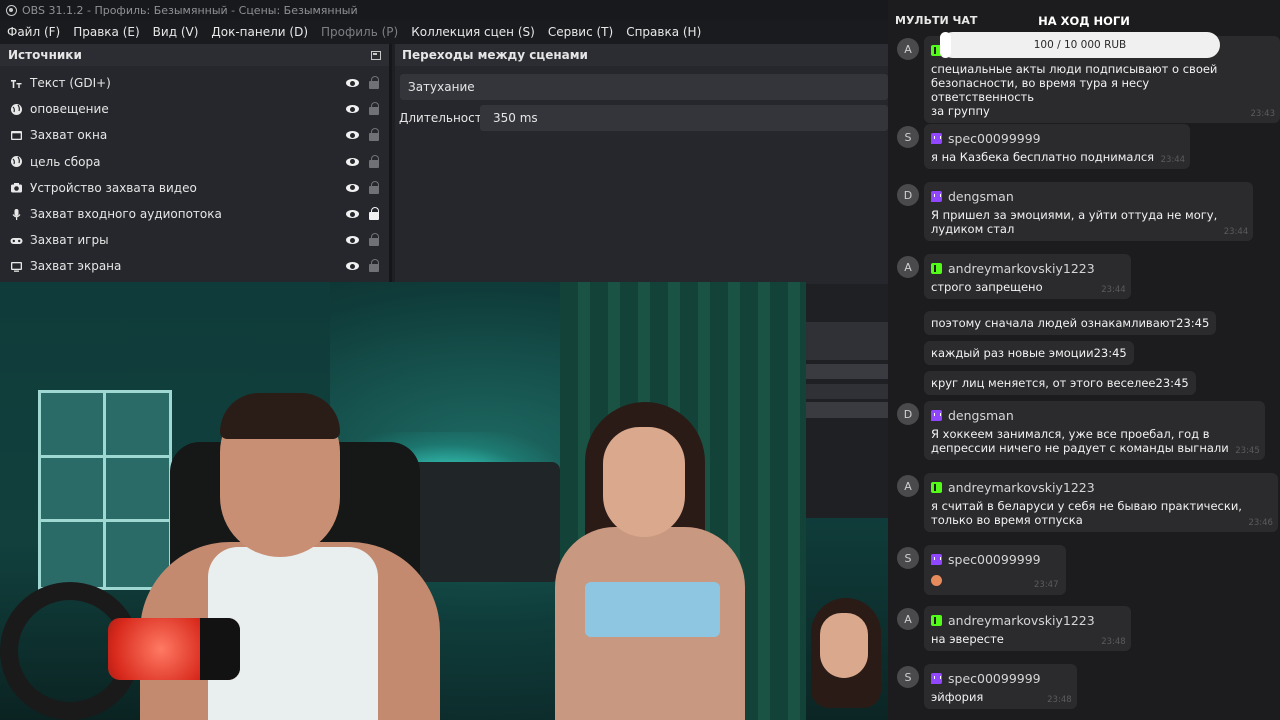  What do you see at coordinates (641, 55) in the screenshot?
I see `transitions-dock-header: Переходы между сценами` at bounding box center [641, 55].